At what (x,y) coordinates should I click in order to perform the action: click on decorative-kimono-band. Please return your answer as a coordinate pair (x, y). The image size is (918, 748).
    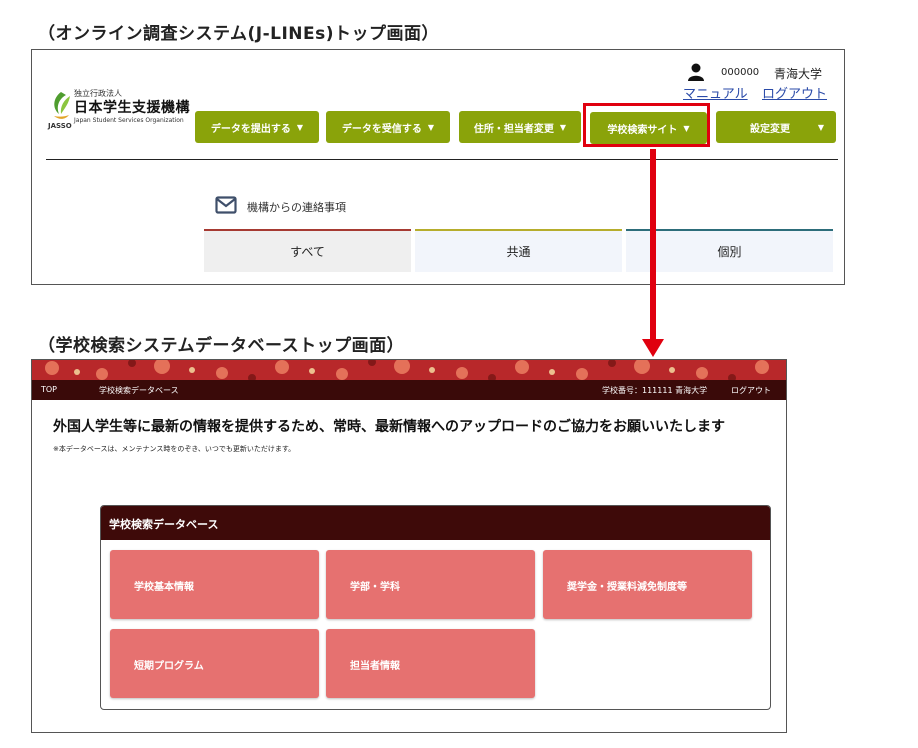
    Looking at the image, I should click on (409, 370).